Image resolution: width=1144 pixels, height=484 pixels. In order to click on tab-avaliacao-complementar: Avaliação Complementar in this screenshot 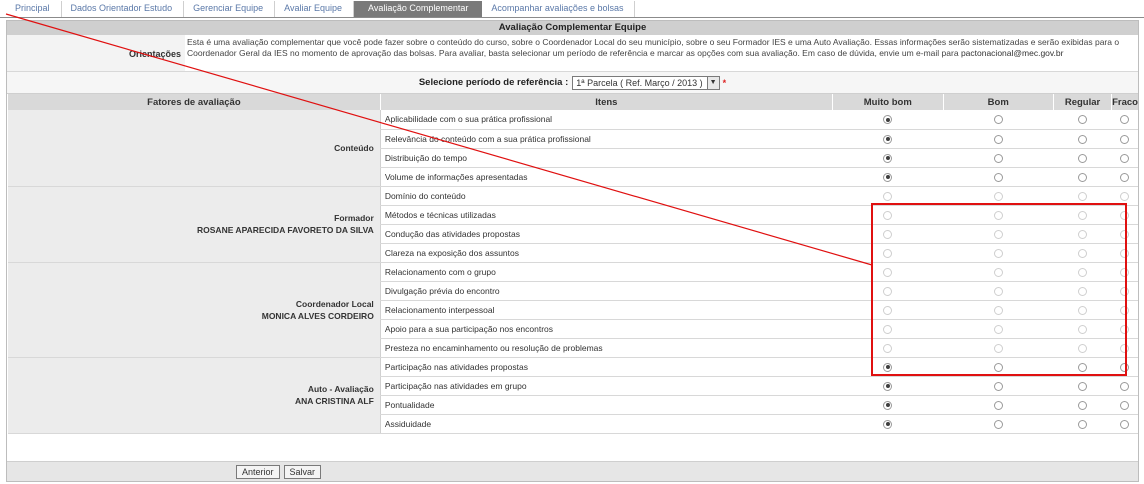, I will do `click(418, 9)`.